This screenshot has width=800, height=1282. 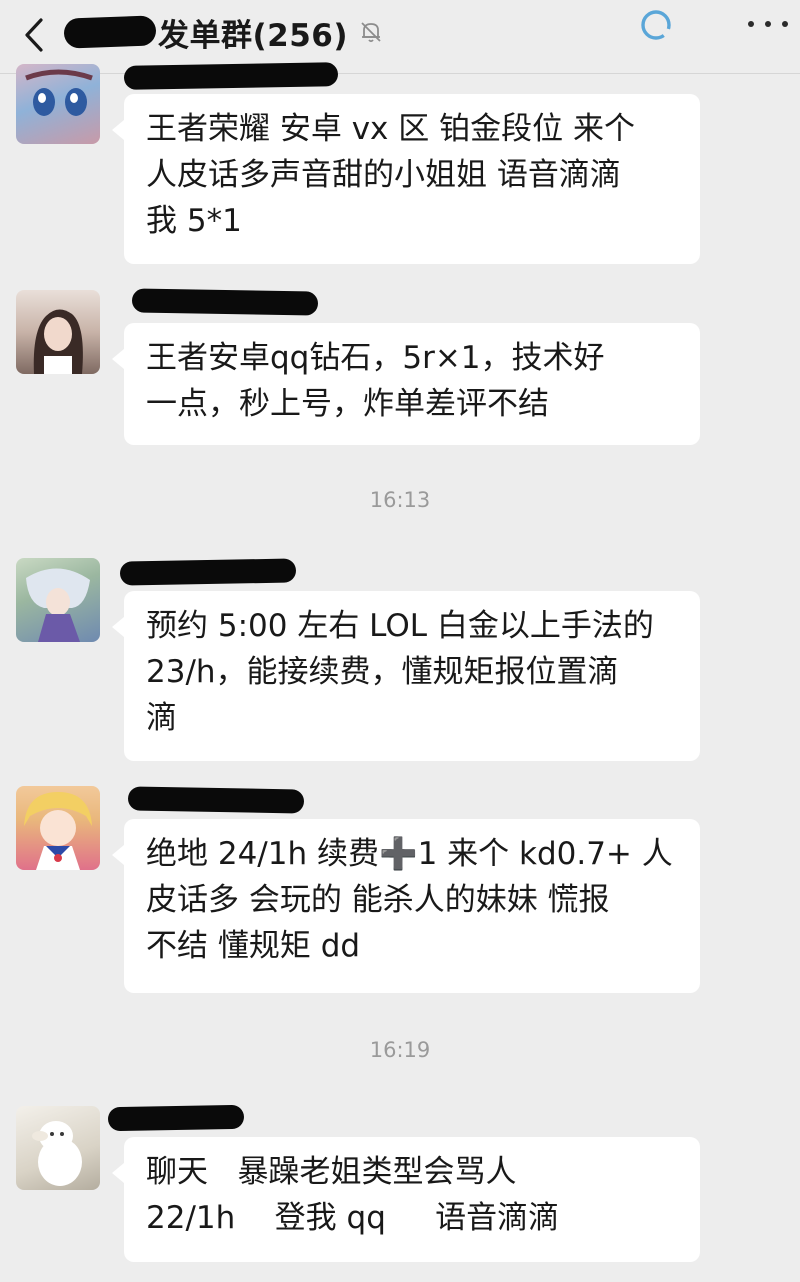 I want to click on more-button, so click(x=768, y=24).